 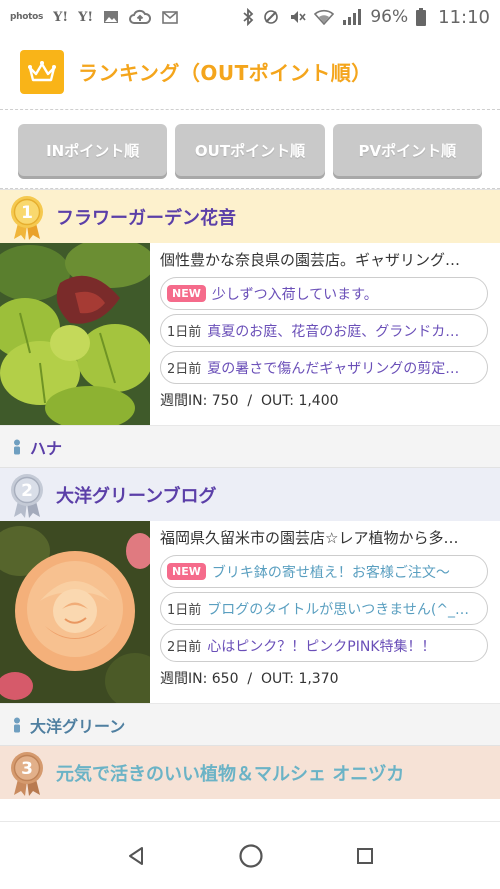 What do you see at coordinates (352, 17) in the screenshot?
I see `signal-icon` at bounding box center [352, 17].